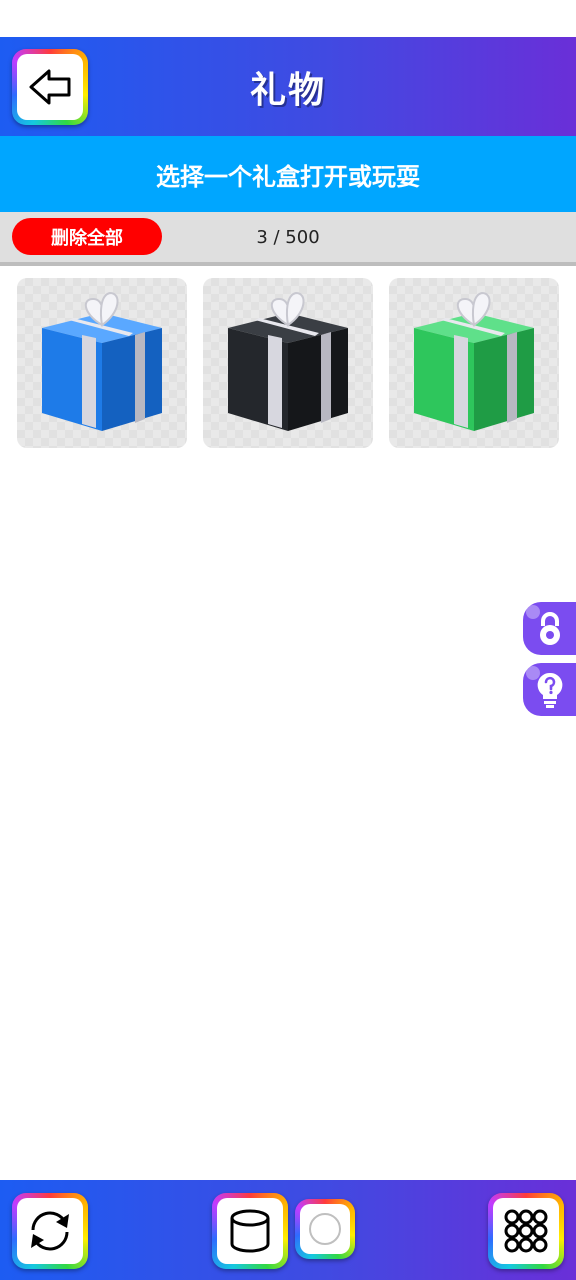 The width and height of the screenshot is (576, 1280). Describe the element at coordinates (87, 236) in the screenshot. I see `delete-all-button: 删除全部` at that location.